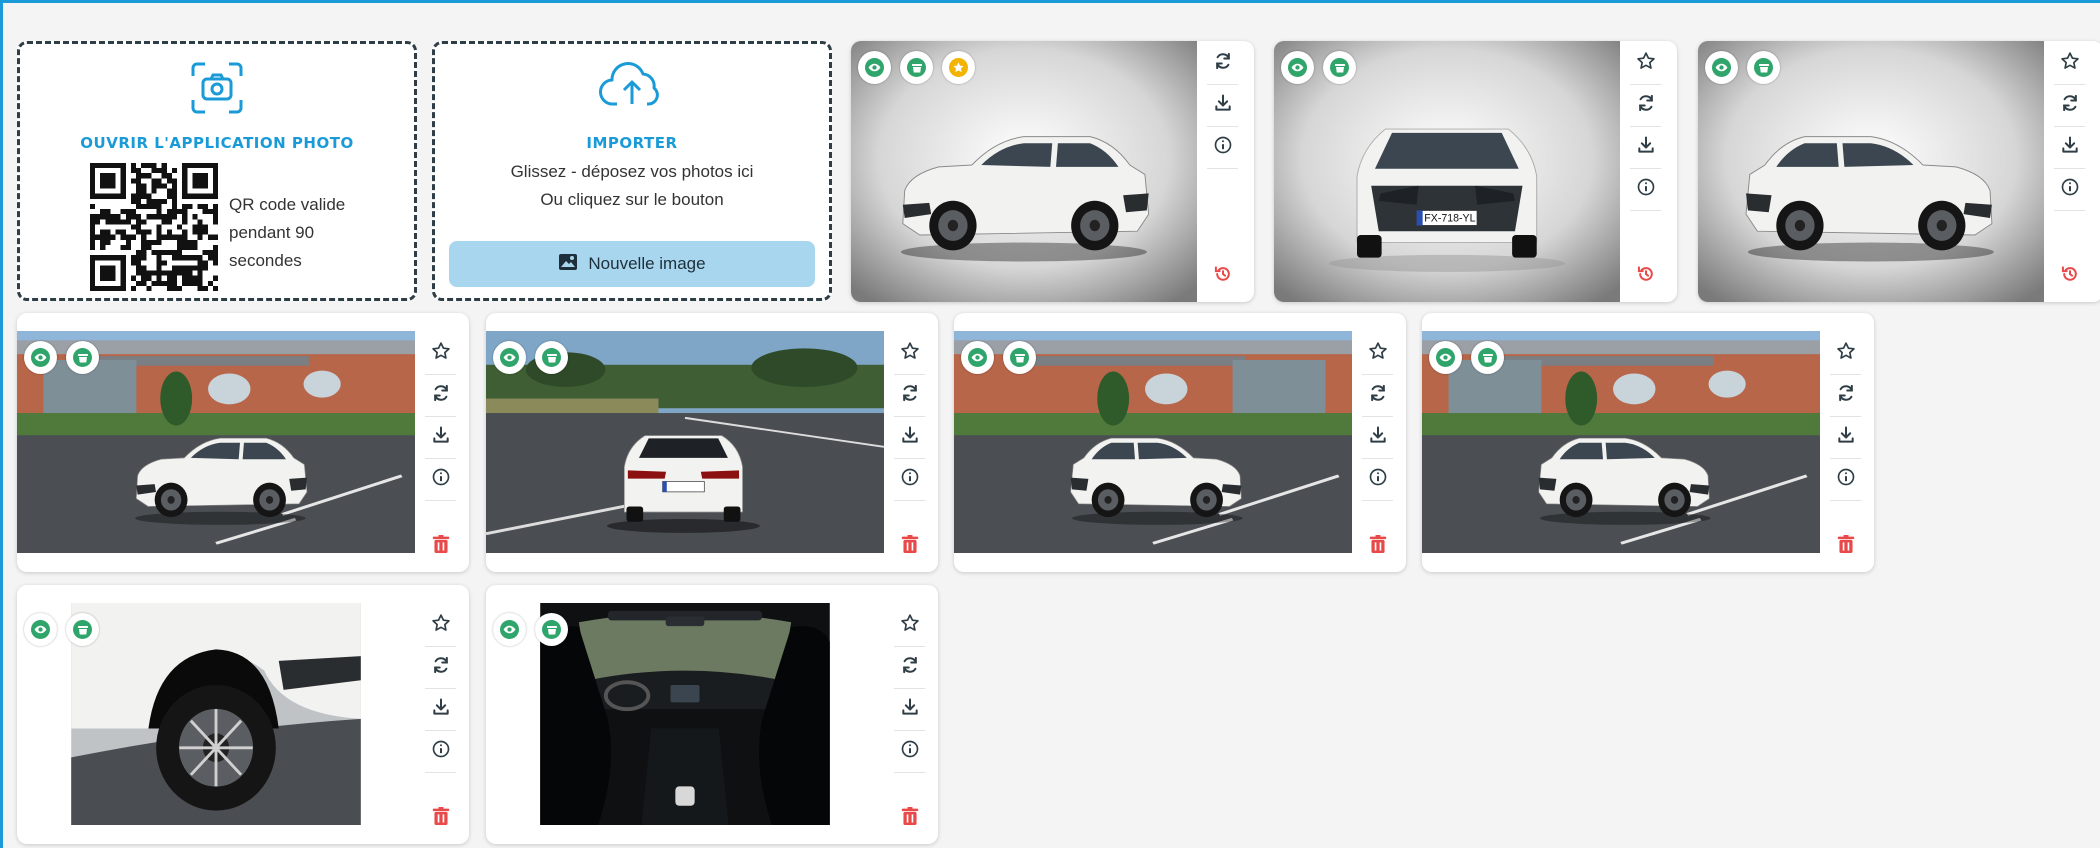 Image resolution: width=2100 pixels, height=848 pixels. What do you see at coordinates (272, 232) in the screenshot?
I see `qr-text-line: pendant 90` at bounding box center [272, 232].